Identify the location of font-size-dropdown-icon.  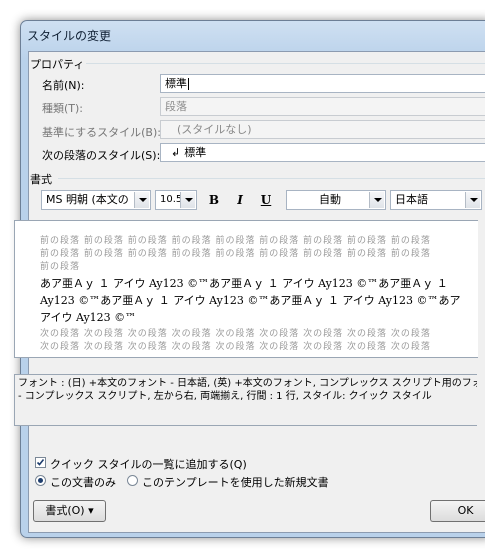
(187, 200).